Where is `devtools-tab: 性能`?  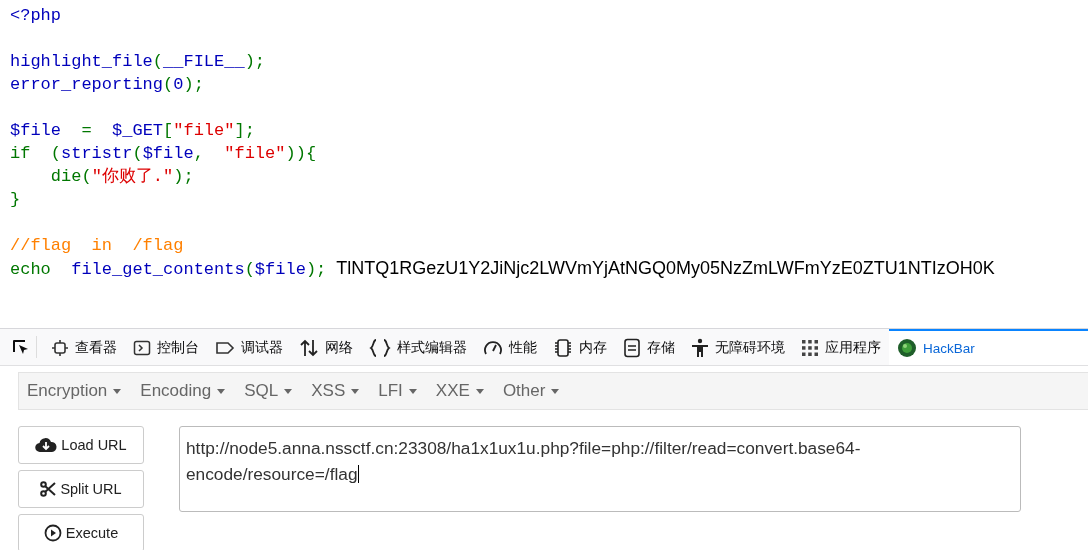 devtools-tab: 性能 is located at coordinates (510, 347).